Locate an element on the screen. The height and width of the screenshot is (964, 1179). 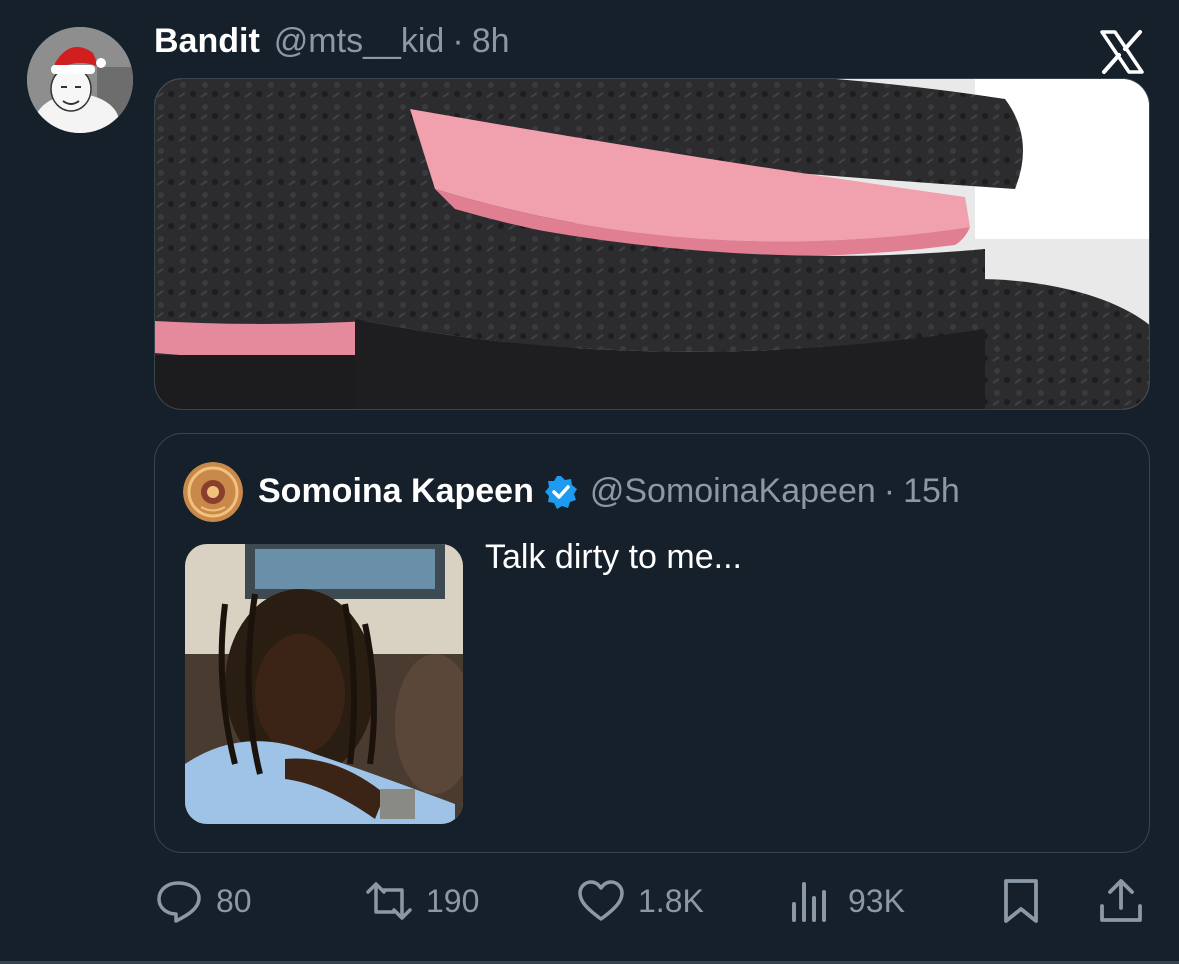
quoted-header: Somoina Kapeen @SomoinaKapeen · 15h is located at coordinates (609, 491).